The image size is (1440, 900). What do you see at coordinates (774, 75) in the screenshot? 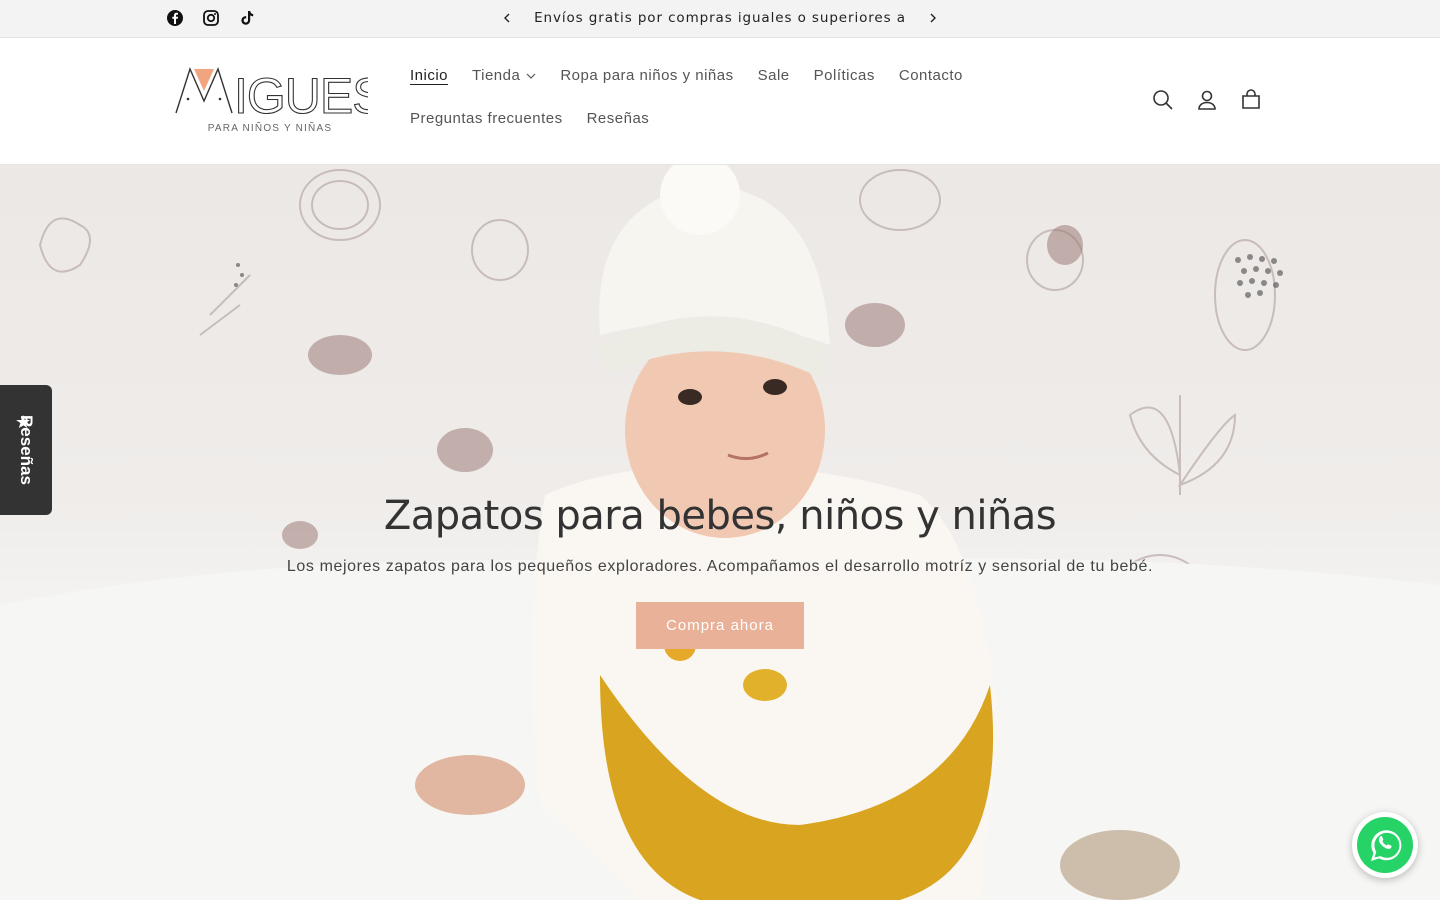
I see `nav-item-sale: Sale` at bounding box center [774, 75].